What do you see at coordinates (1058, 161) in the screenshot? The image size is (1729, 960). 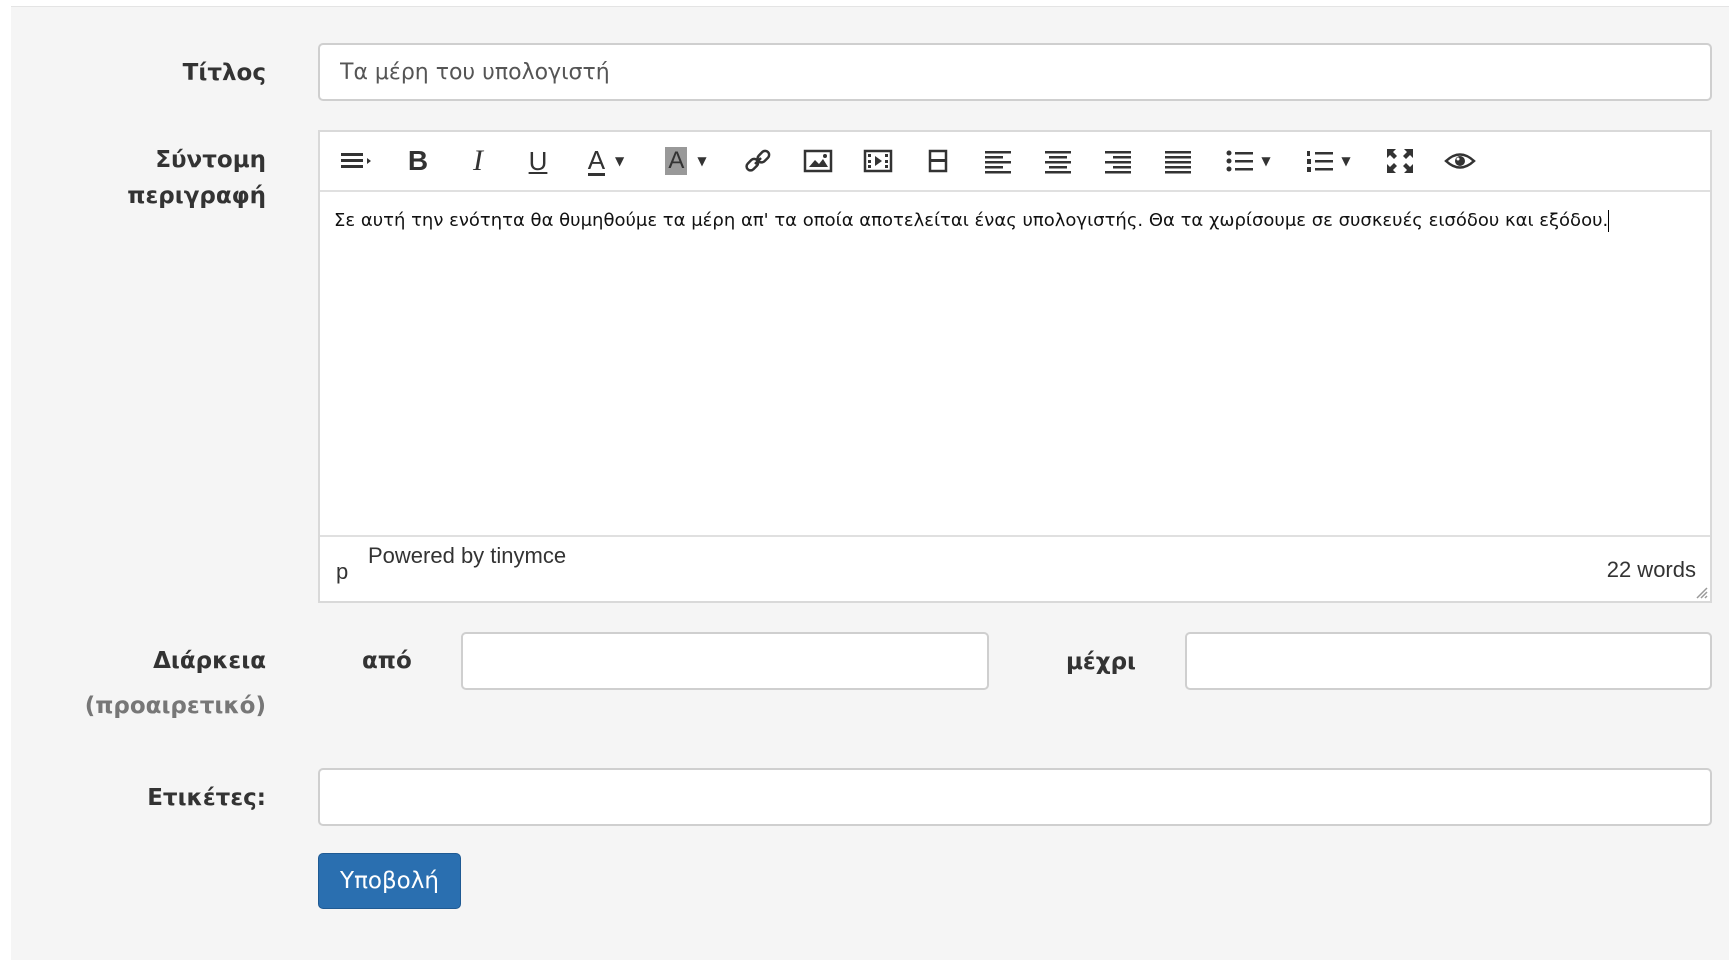 I see `align-center-icon` at bounding box center [1058, 161].